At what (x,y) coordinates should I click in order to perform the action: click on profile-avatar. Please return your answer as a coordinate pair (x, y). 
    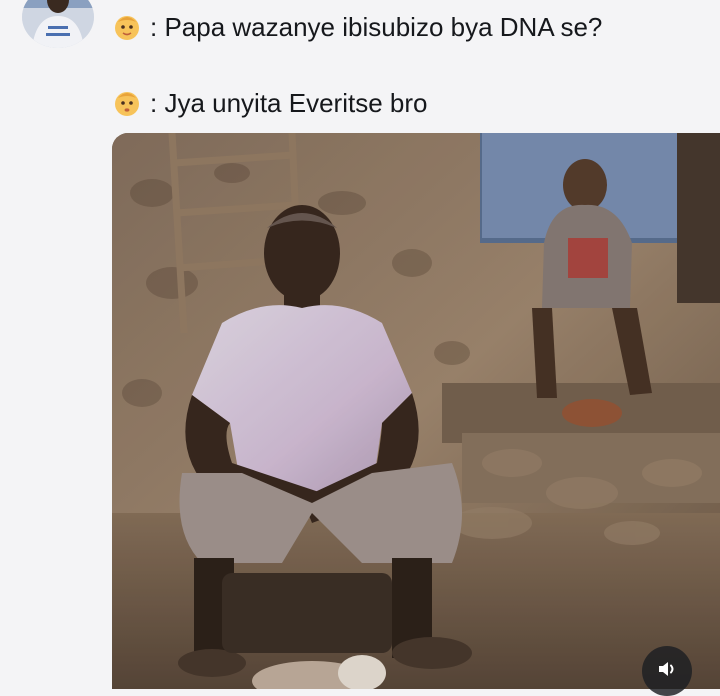
    Looking at the image, I should click on (58, 24).